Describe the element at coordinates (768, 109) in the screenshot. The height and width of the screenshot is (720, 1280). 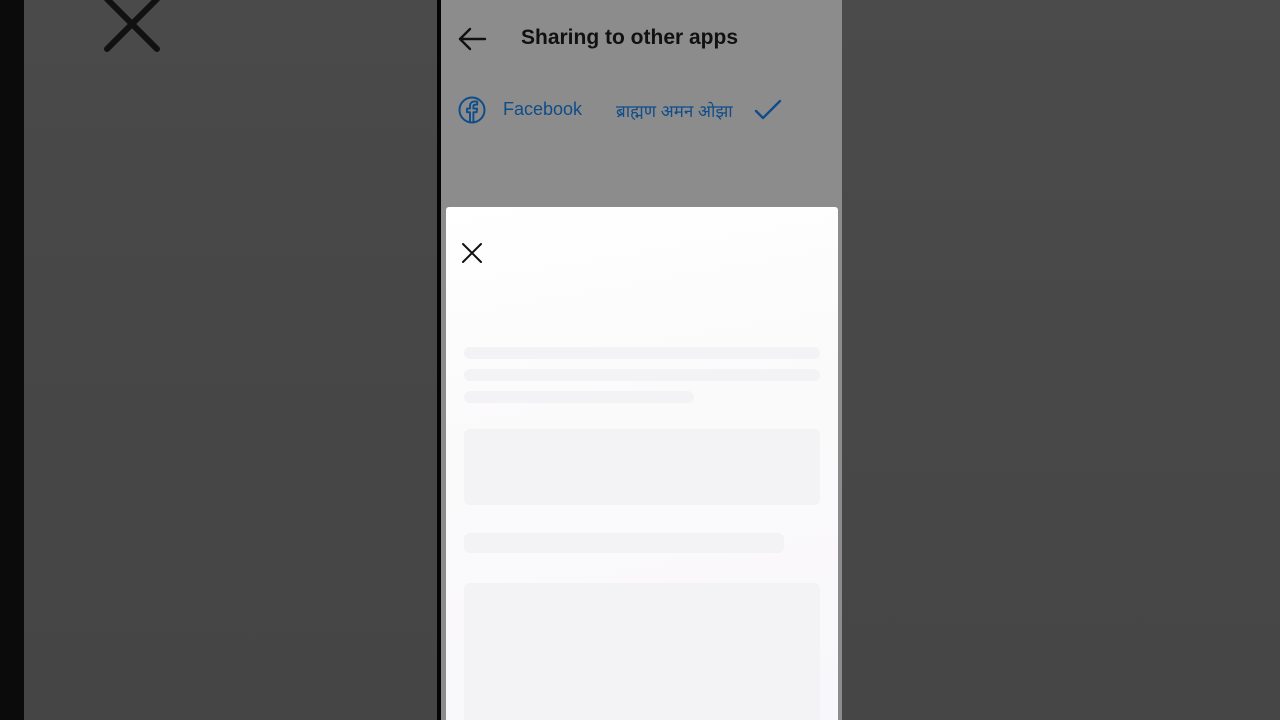
I see `checkmark-icon` at that location.